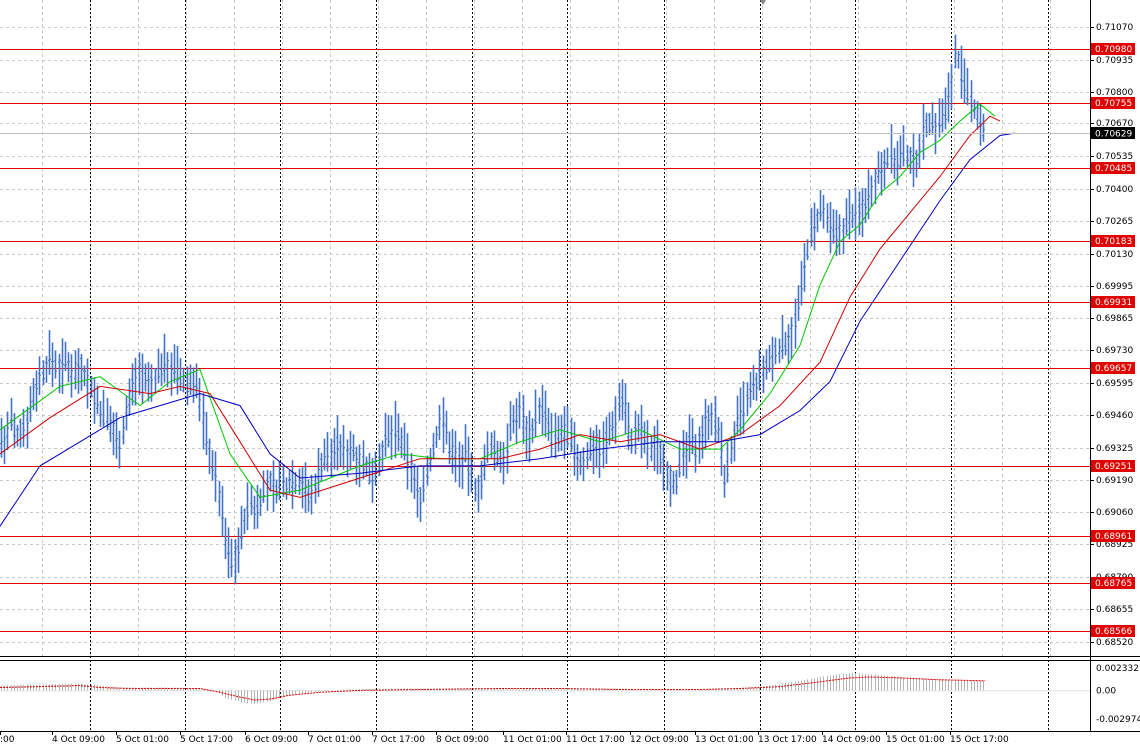 The image size is (1140, 754). I want to click on y-tick-label: 0.69865, so click(1114, 319).